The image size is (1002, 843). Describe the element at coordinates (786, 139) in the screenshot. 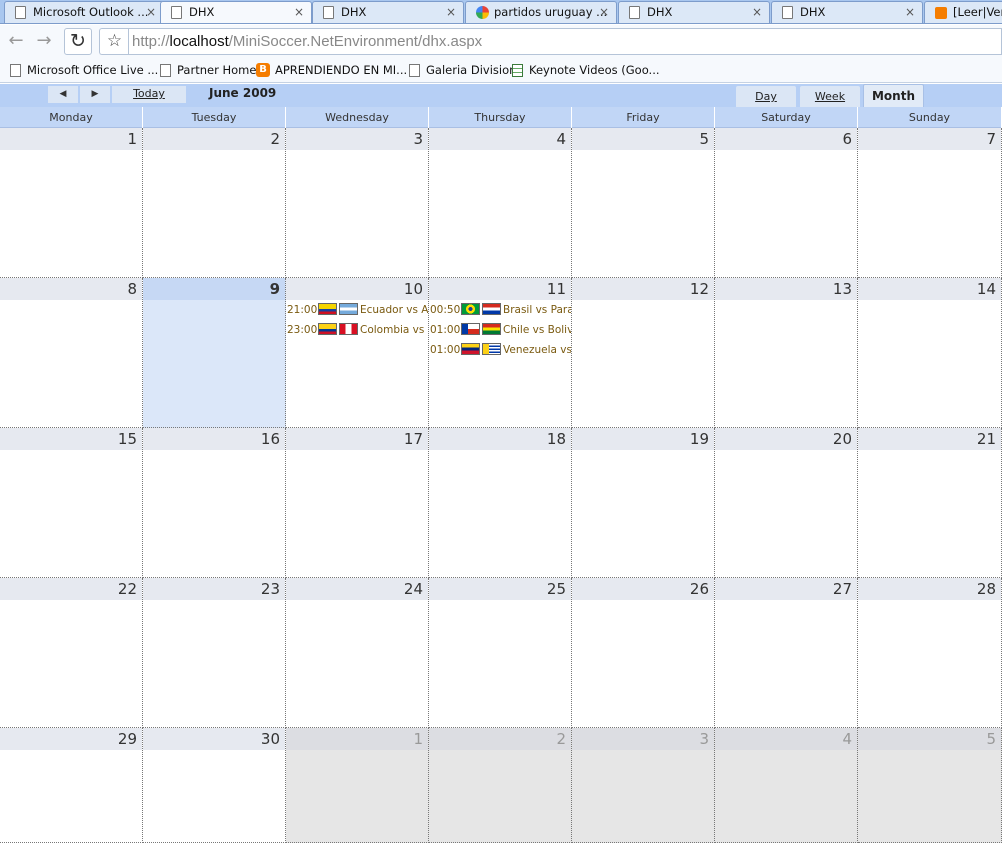

I see `day-number: 6` at that location.